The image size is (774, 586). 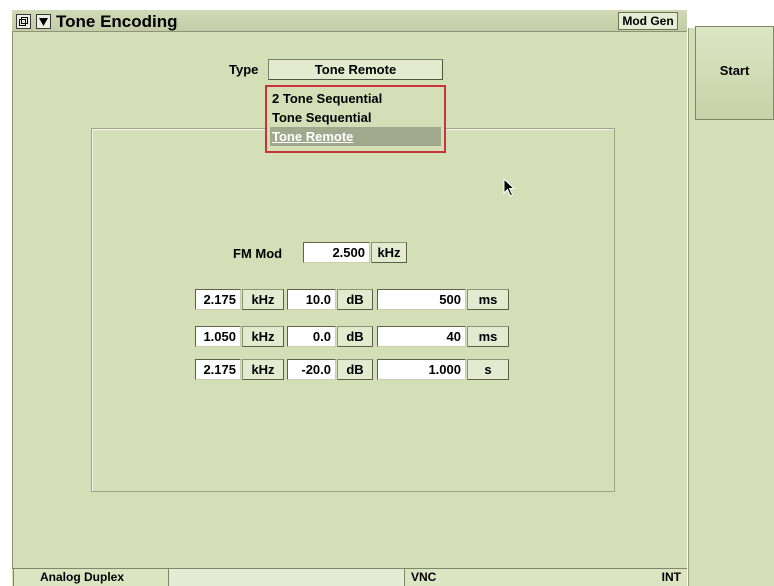 What do you see at coordinates (648, 21) in the screenshot?
I see `mod-gen-button: Mod Gen` at bounding box center [648, 21].